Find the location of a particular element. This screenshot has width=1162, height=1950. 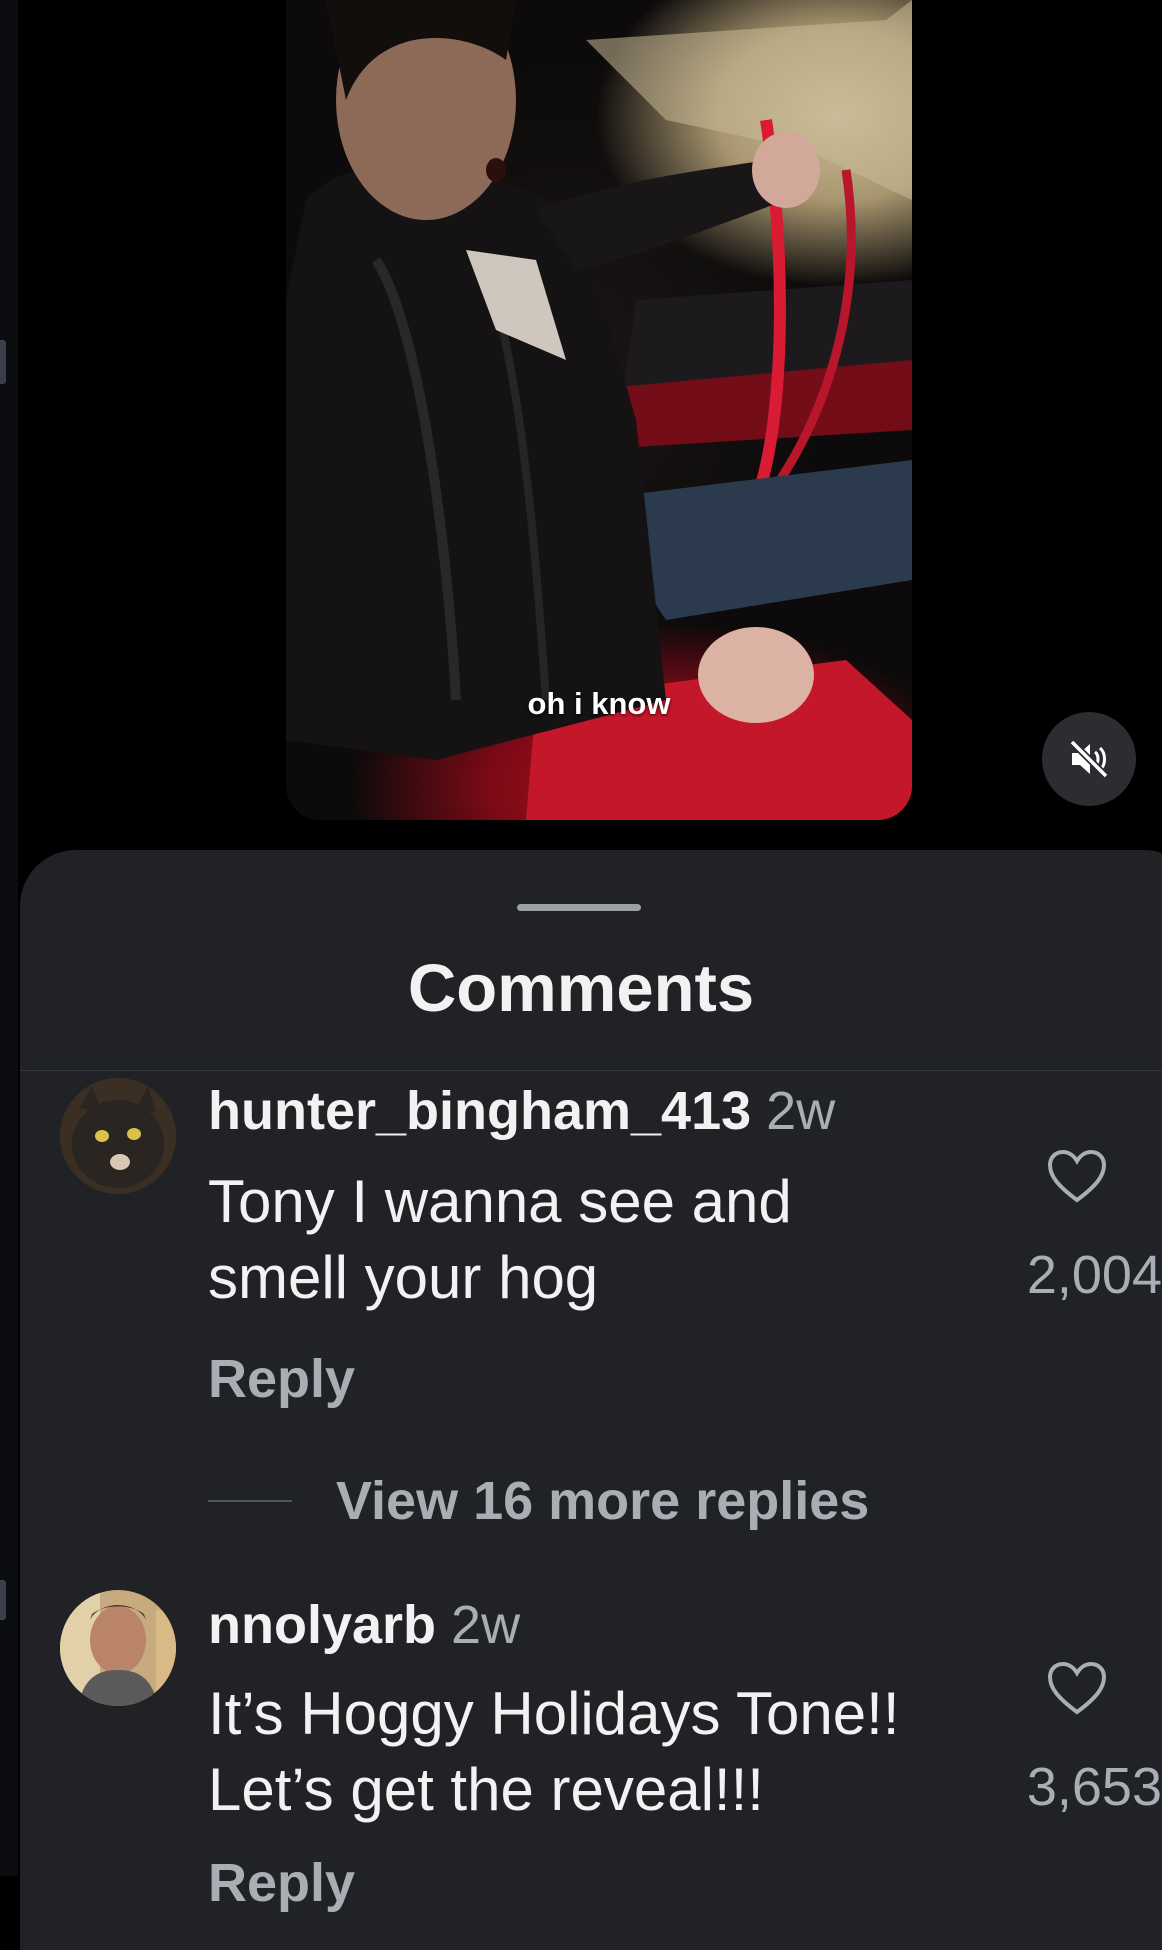

cat-avatar-image is located at coordinates (118, 1136).